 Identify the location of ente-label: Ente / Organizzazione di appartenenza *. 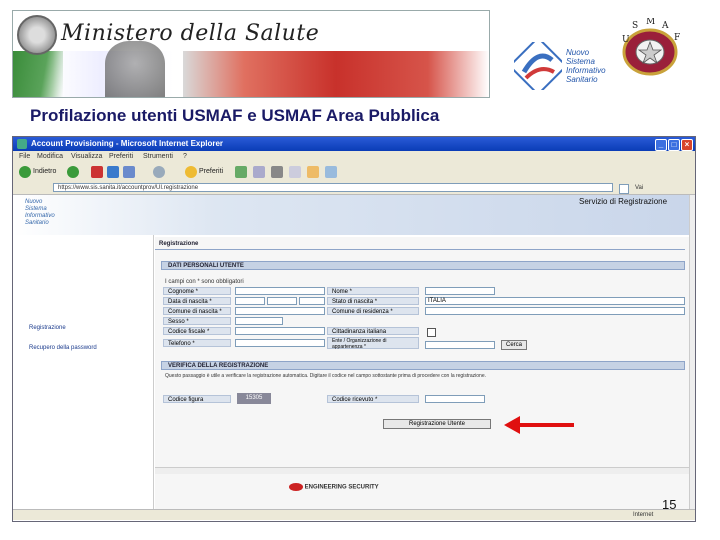
(373, 343).